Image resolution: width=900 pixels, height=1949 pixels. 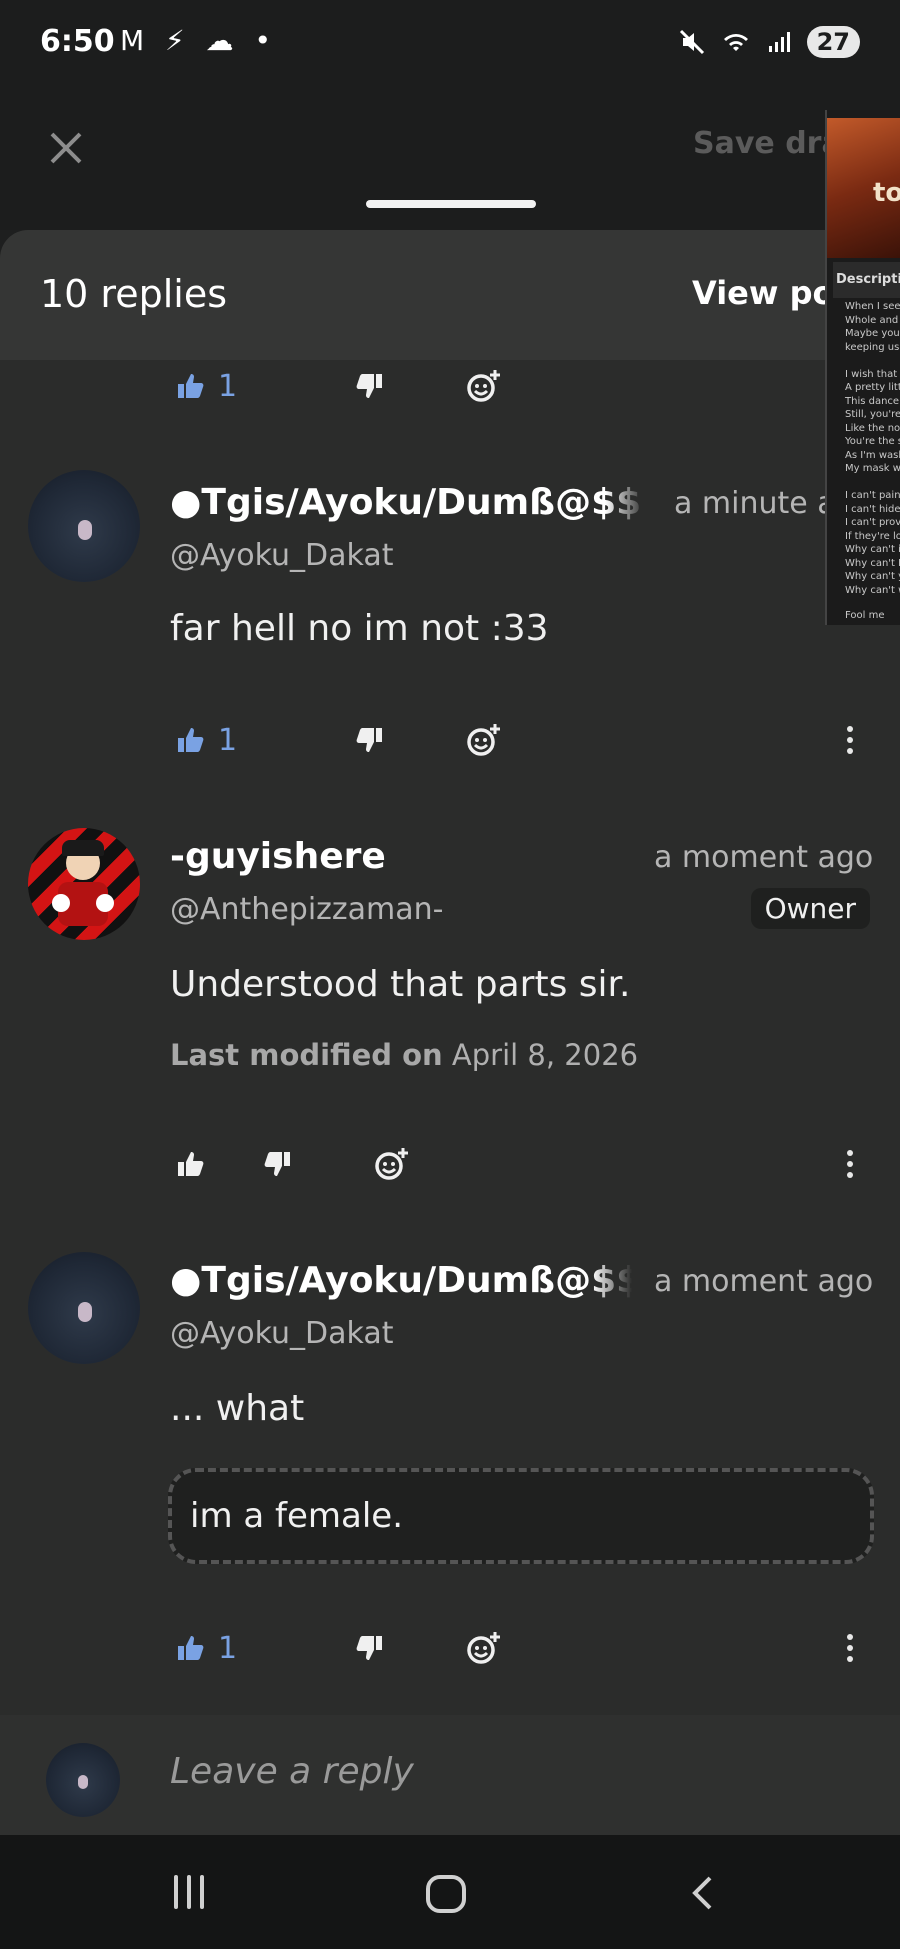 What do you see at coordinates (450, 160) in the screenshot?
I see `top-bar: Save dra` at bounding box center [450, 160].